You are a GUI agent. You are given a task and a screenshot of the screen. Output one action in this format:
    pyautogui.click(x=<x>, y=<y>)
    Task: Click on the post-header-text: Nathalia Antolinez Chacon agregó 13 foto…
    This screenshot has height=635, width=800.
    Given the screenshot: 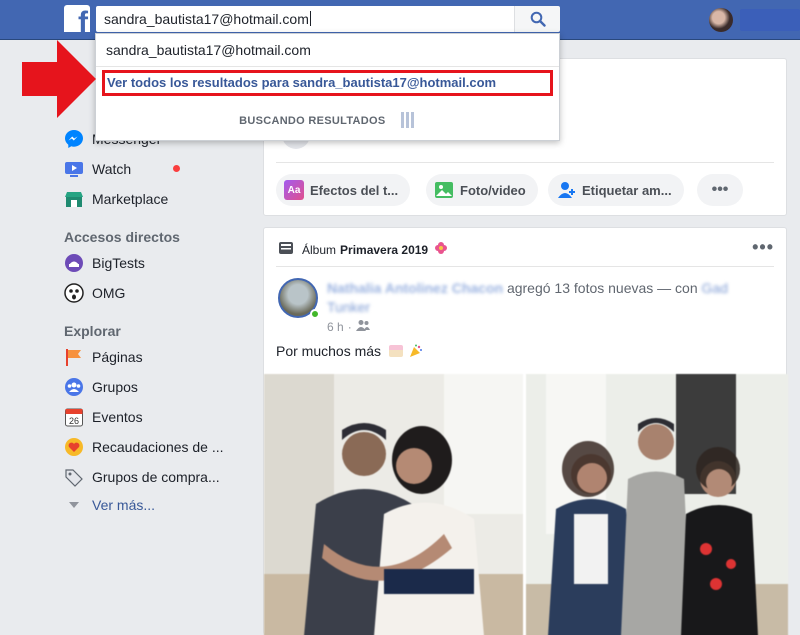 What is the action you would take?
    pyautogui.click(x=542, y=298)
    